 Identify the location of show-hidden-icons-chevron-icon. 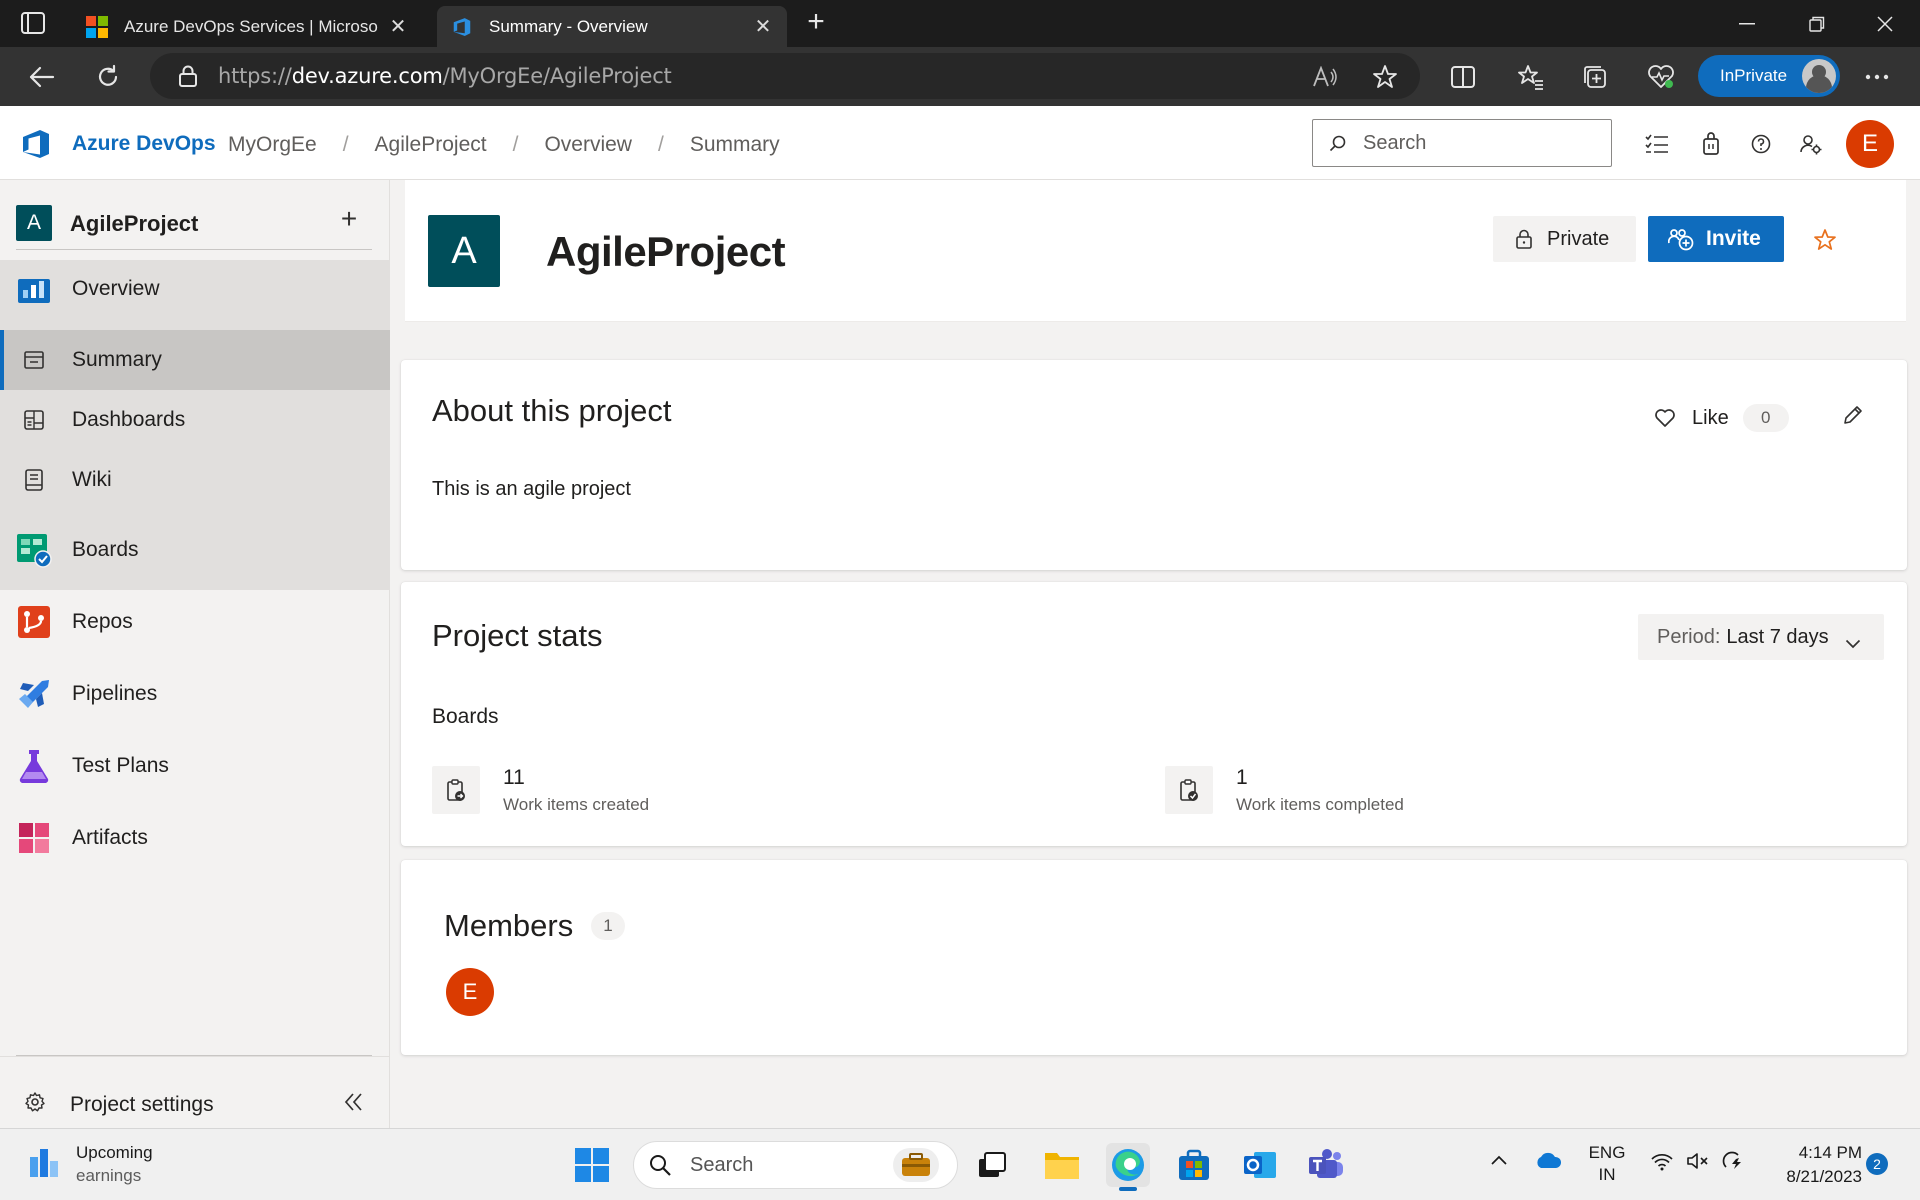
(1499, 1161).